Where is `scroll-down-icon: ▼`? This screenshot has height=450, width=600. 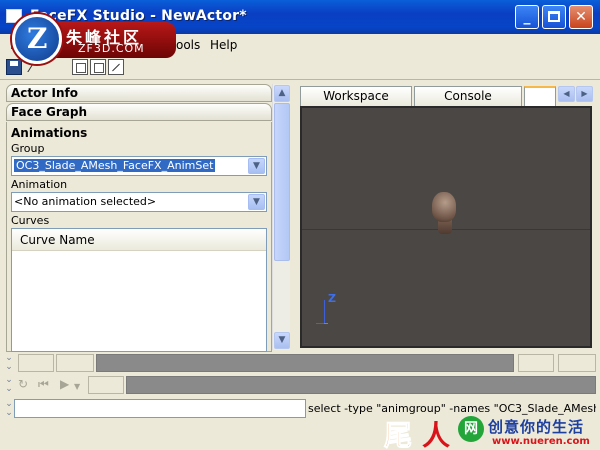 scroll-down-icon: ▼ is located at coordinates (282, 340).